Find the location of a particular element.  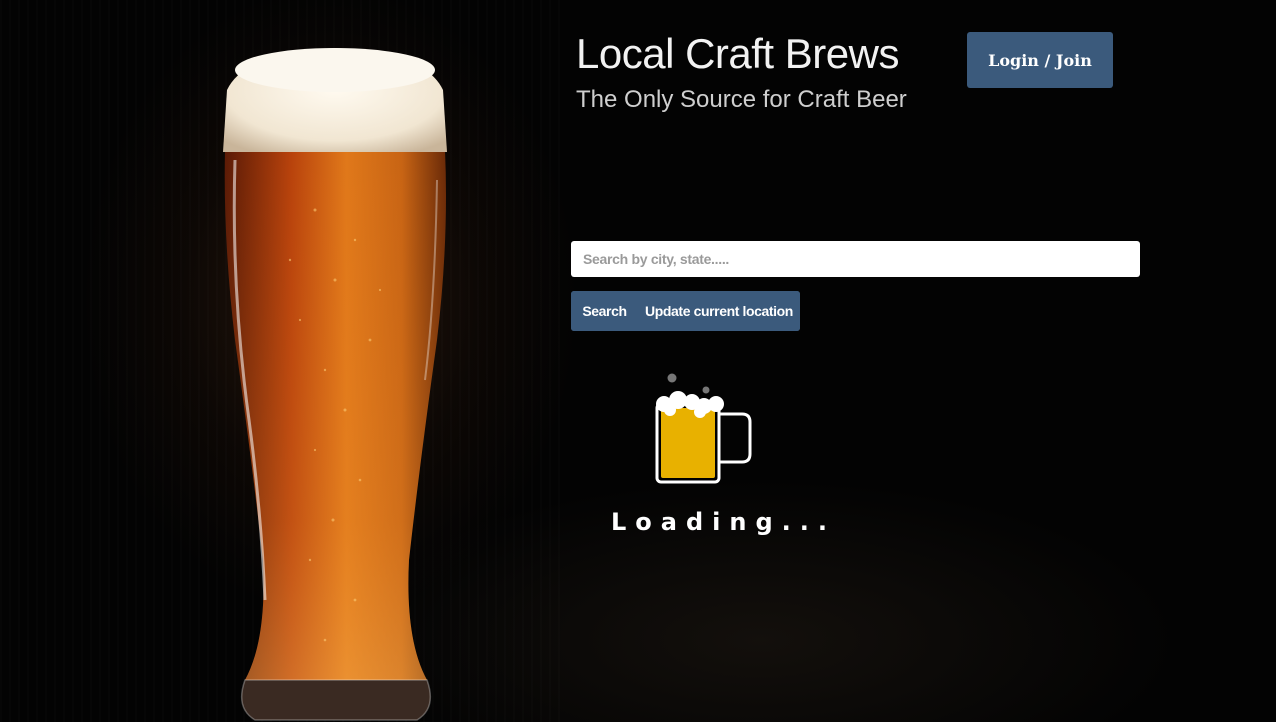

login-join-button: Login / Join is located at coordinates (1040, 60).